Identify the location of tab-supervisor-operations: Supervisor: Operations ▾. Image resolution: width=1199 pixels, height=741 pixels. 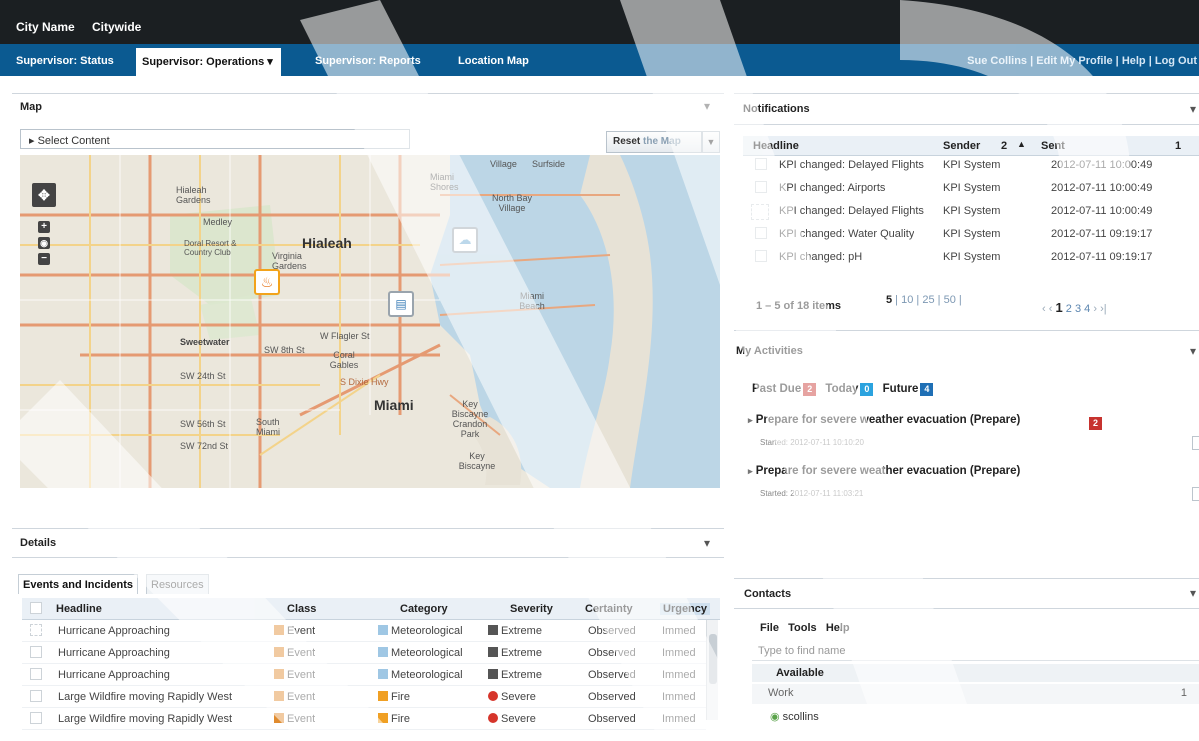
(208, 62).